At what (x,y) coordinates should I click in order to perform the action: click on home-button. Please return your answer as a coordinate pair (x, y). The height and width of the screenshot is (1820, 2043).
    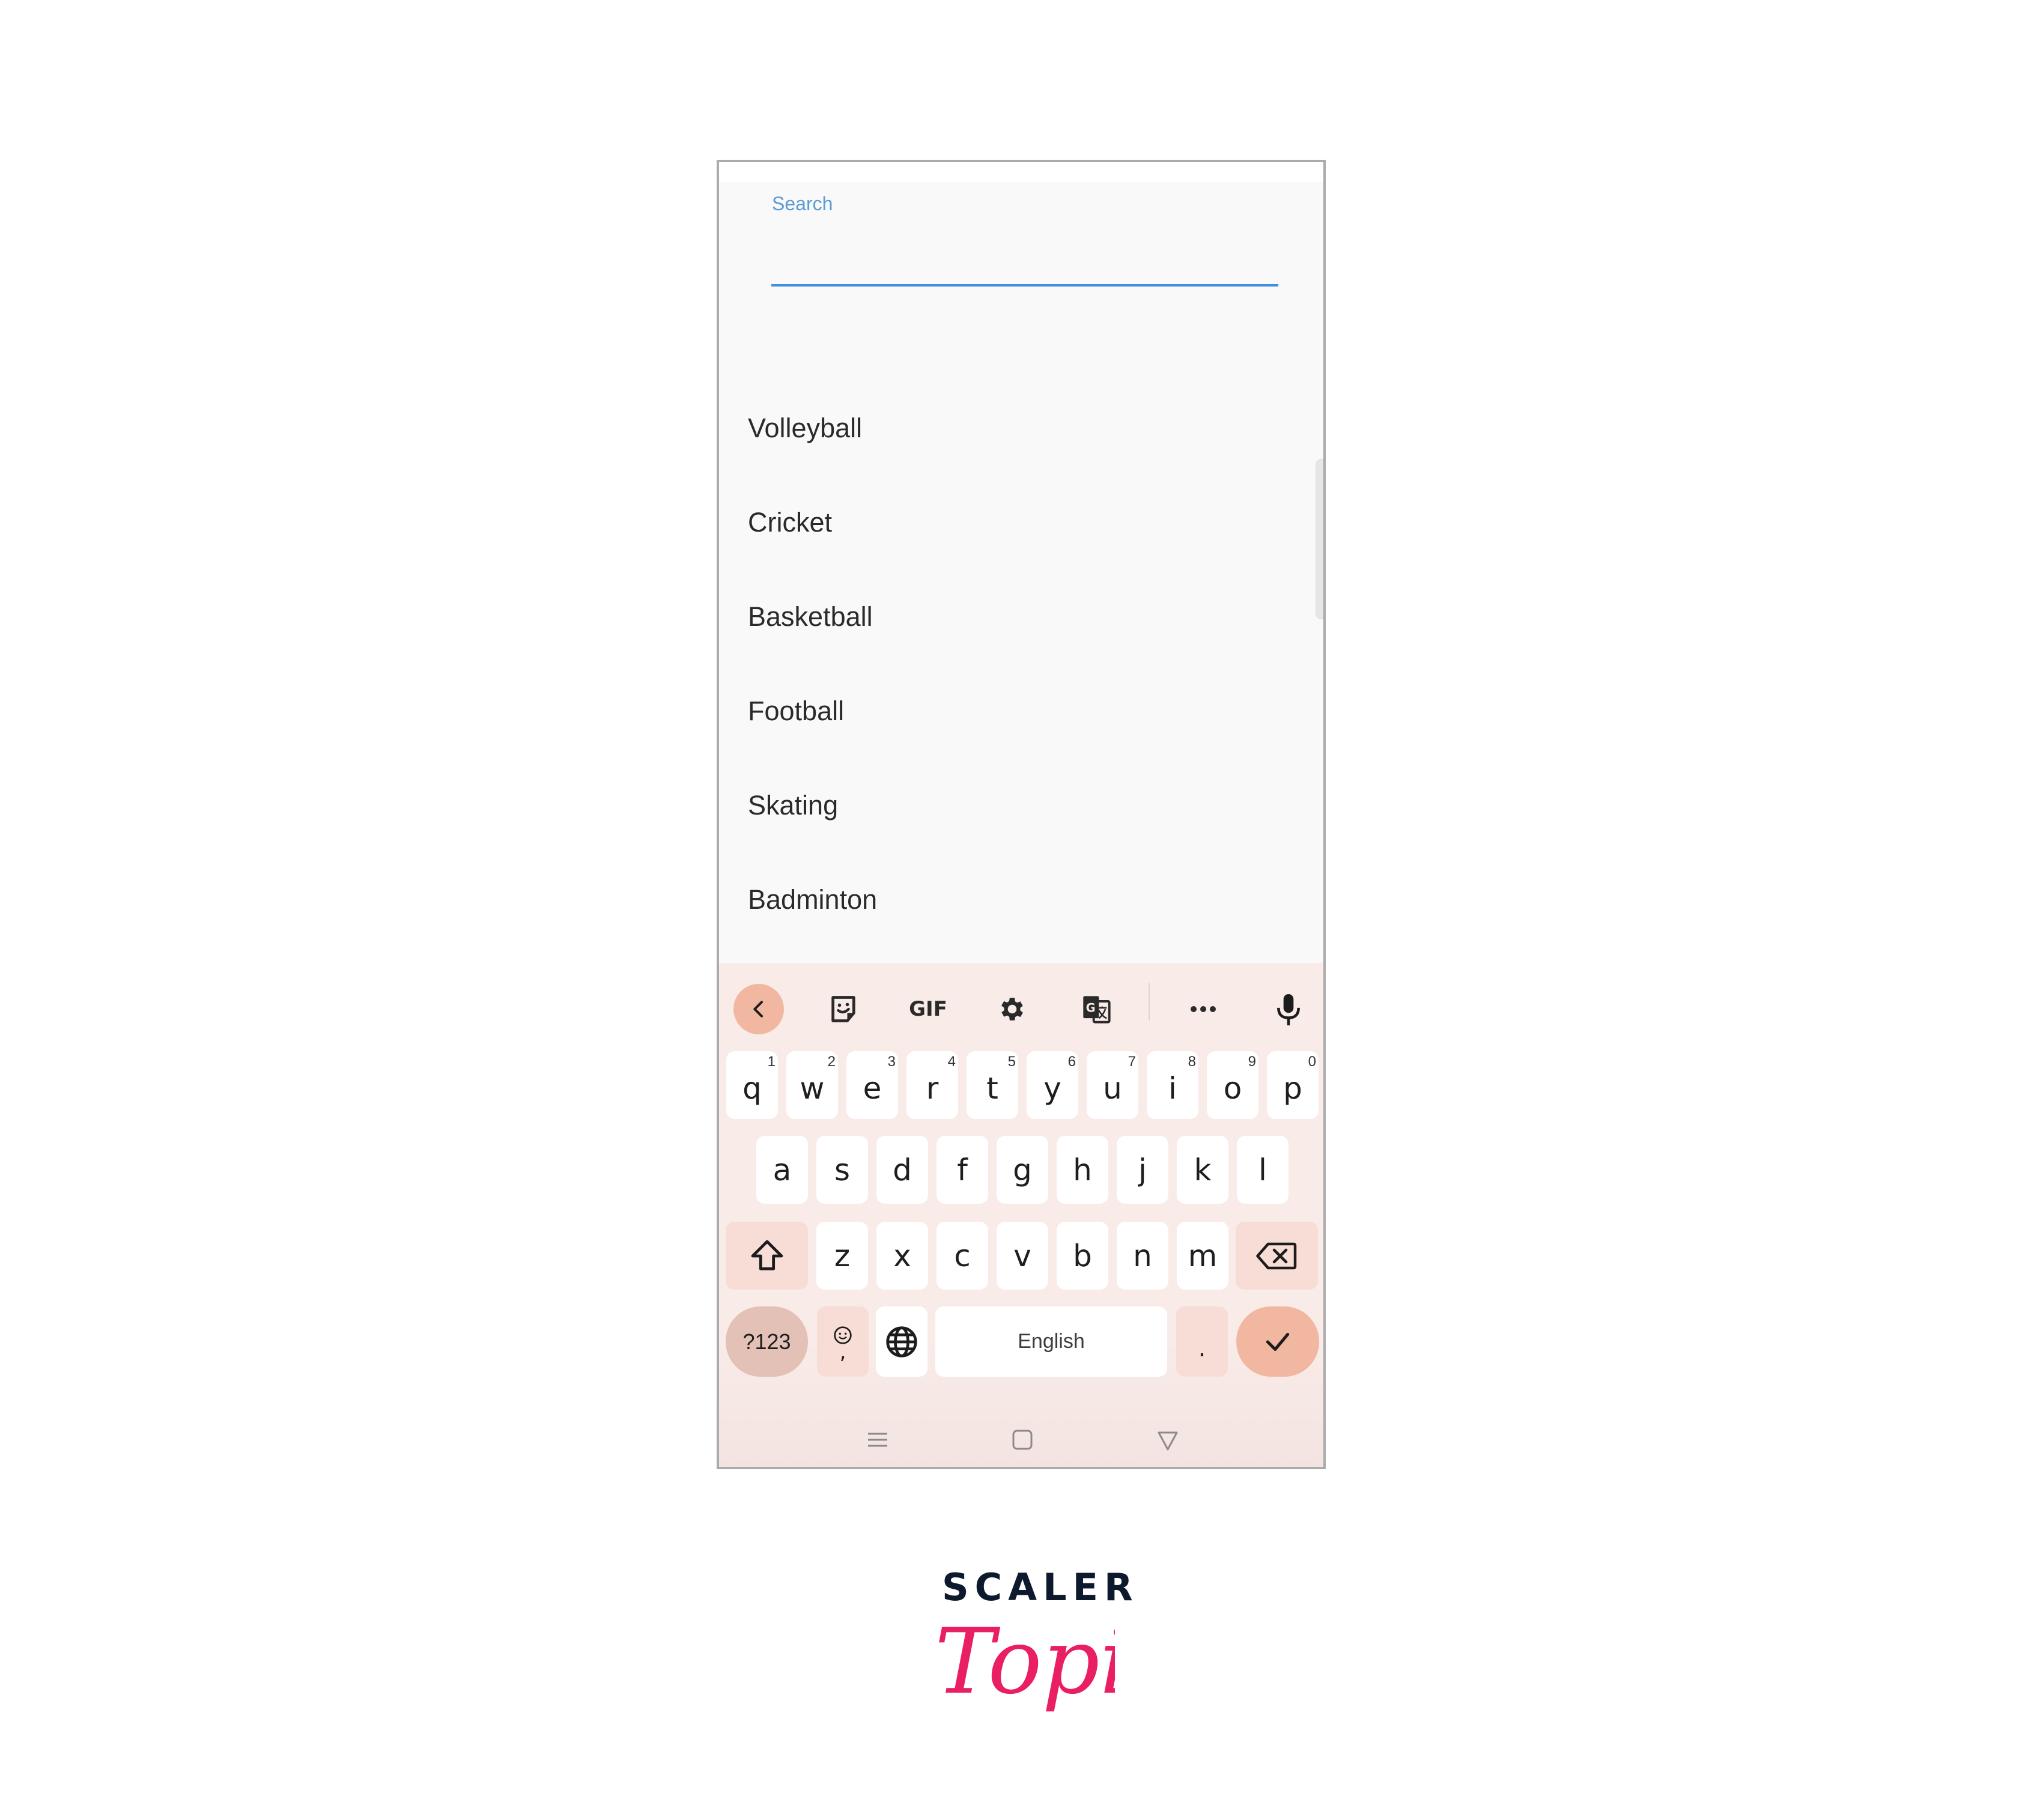
    Looking at the image, I should click on (1022, 1442).